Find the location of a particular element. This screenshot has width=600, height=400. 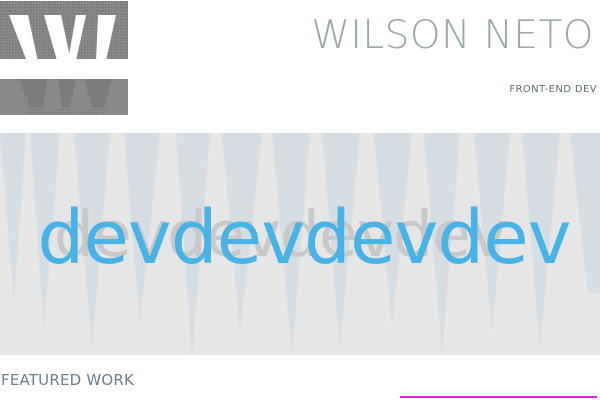

w-monogram-logo-graphic is located at coordinates (64, 58).